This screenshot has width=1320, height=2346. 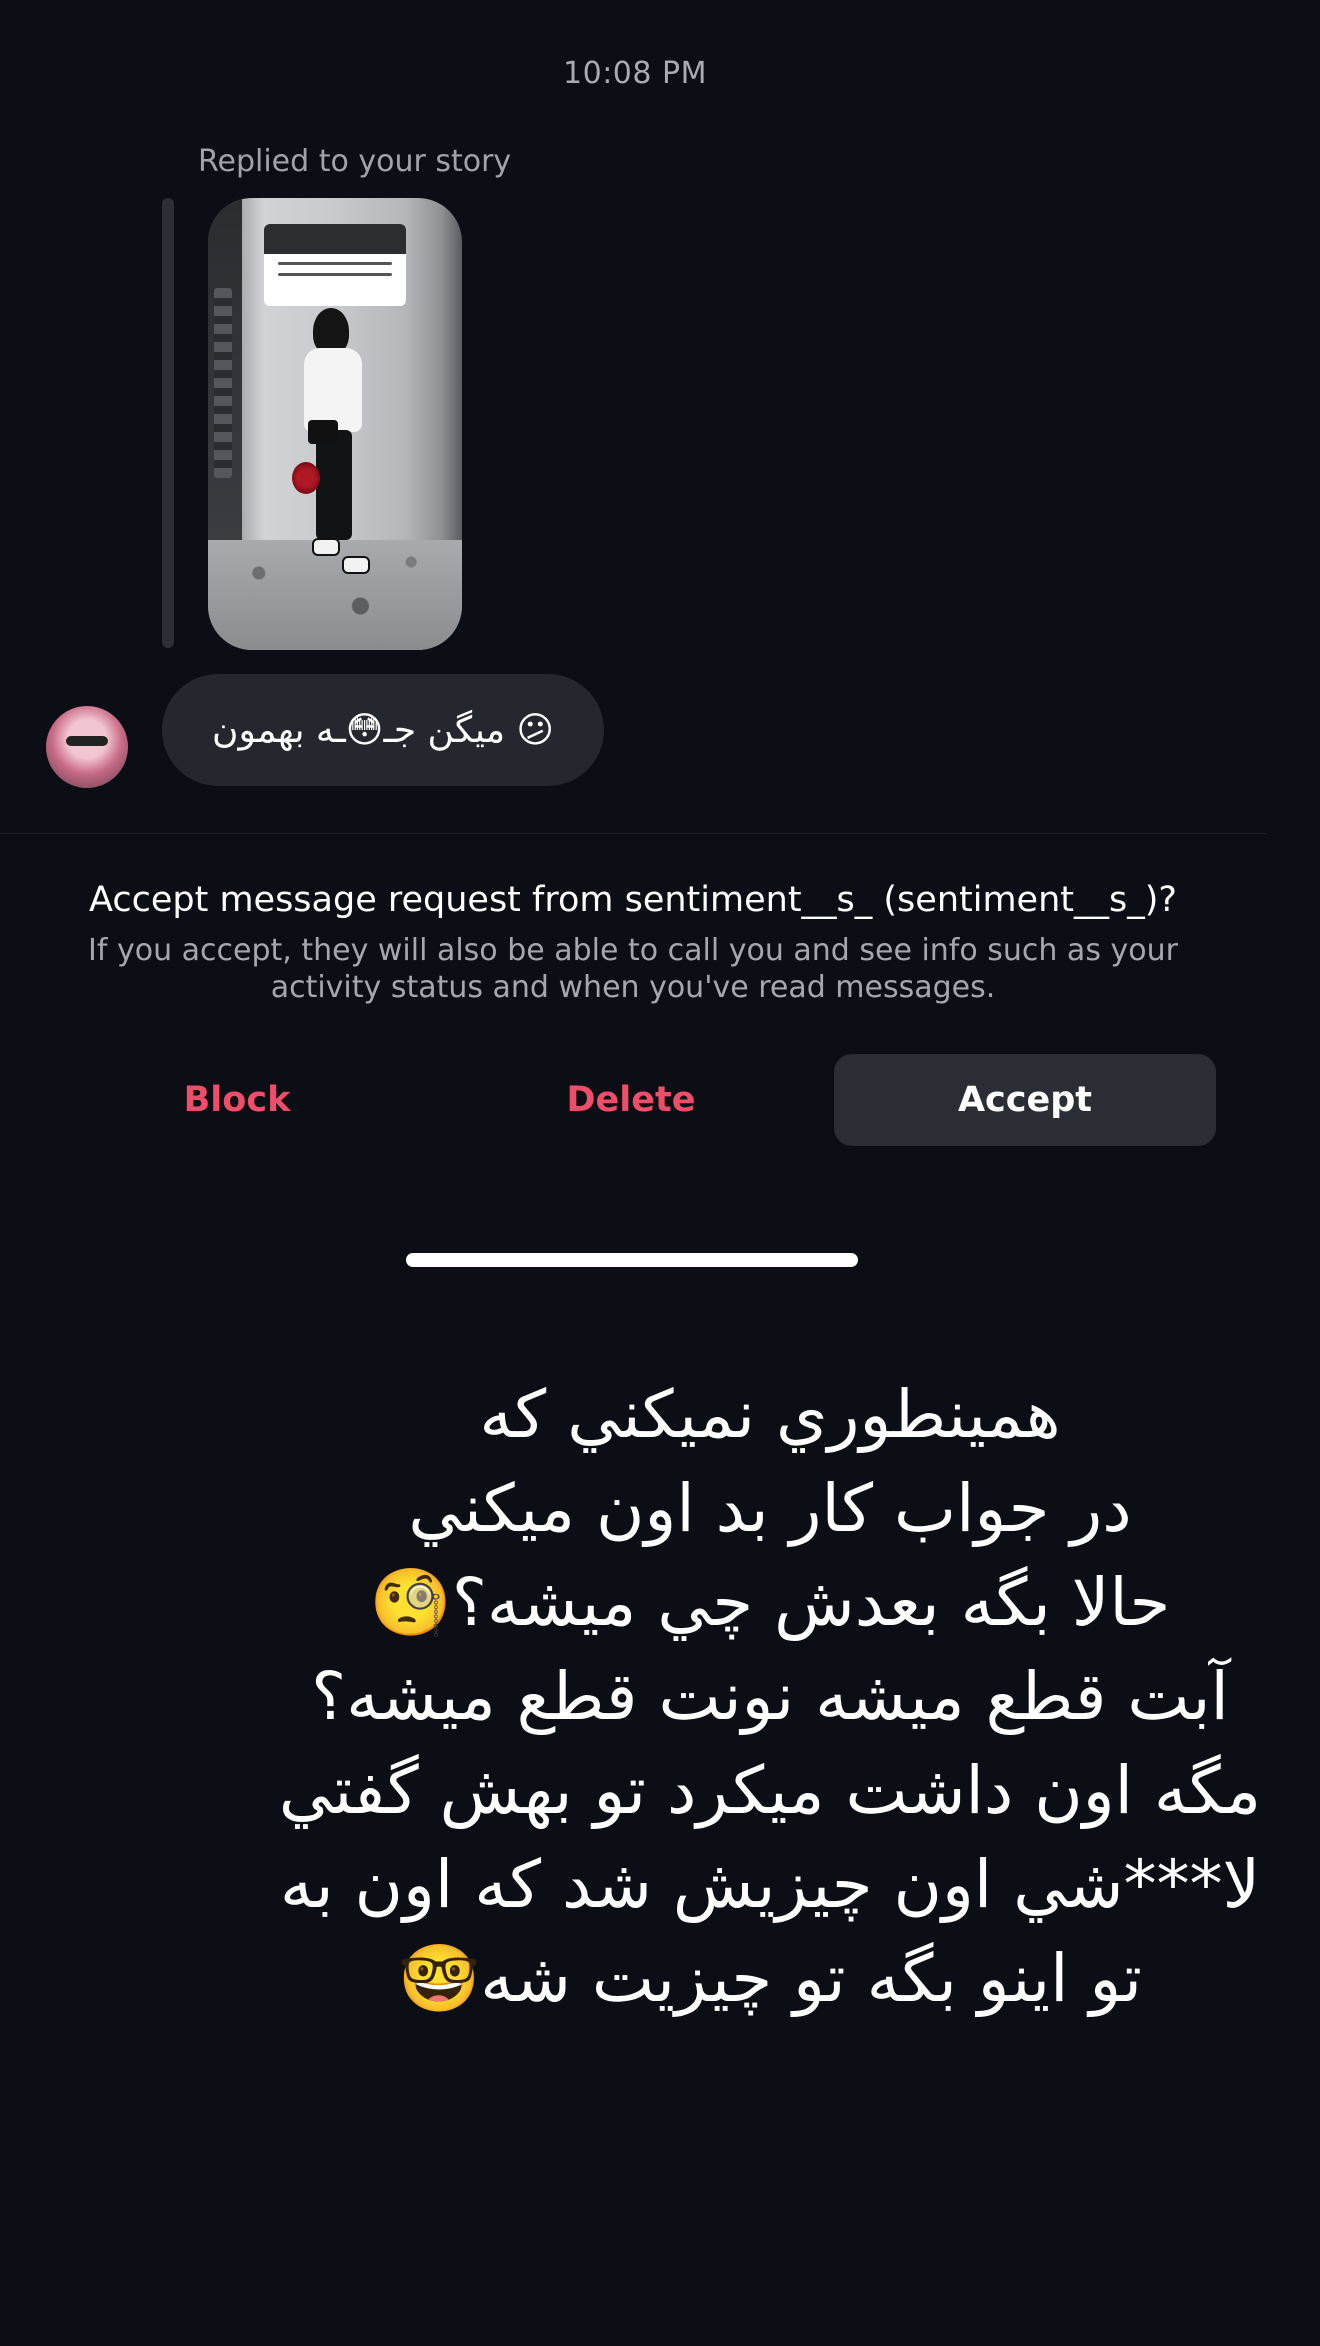 What do you see at coordinates (355, 161) in the screenshot?
I see `replied-to-story-label: Replied to your story` at bounding box center [355, 161].